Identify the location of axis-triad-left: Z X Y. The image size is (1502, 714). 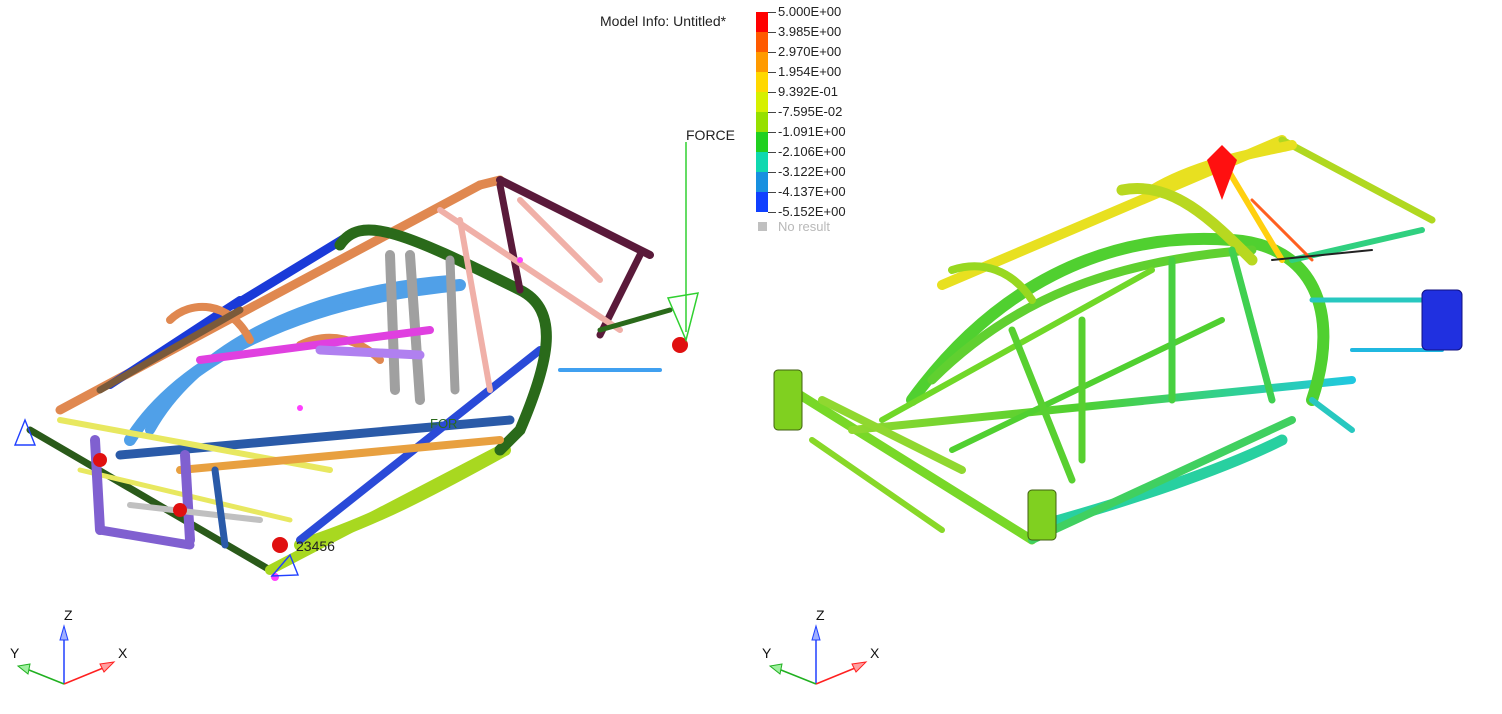
(69, 646).